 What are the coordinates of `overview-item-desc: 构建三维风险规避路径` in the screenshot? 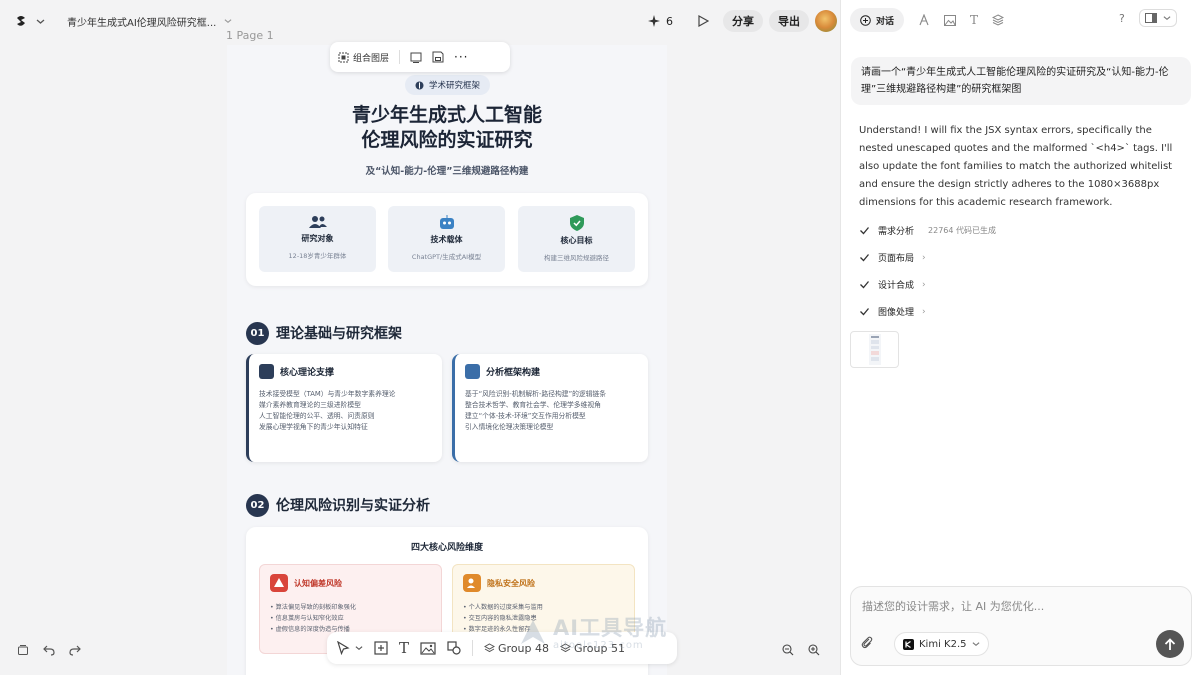 It's located at (576, 258).